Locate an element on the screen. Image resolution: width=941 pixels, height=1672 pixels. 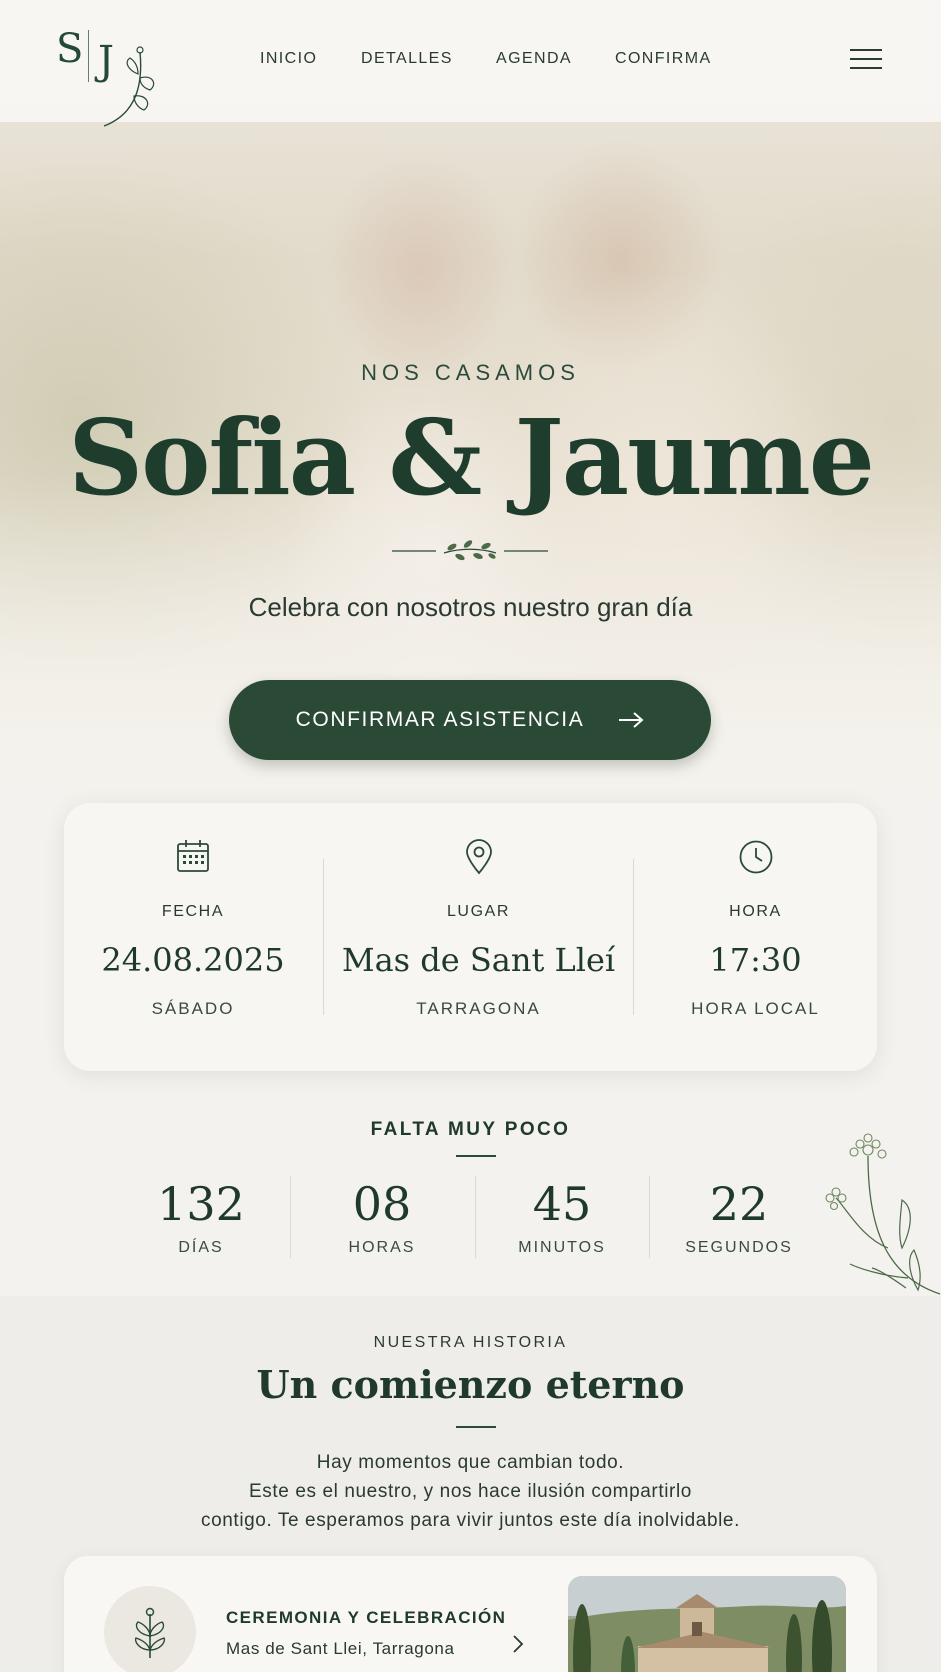
nav-detalles: DETALLES is located at coordinates (407, 59).